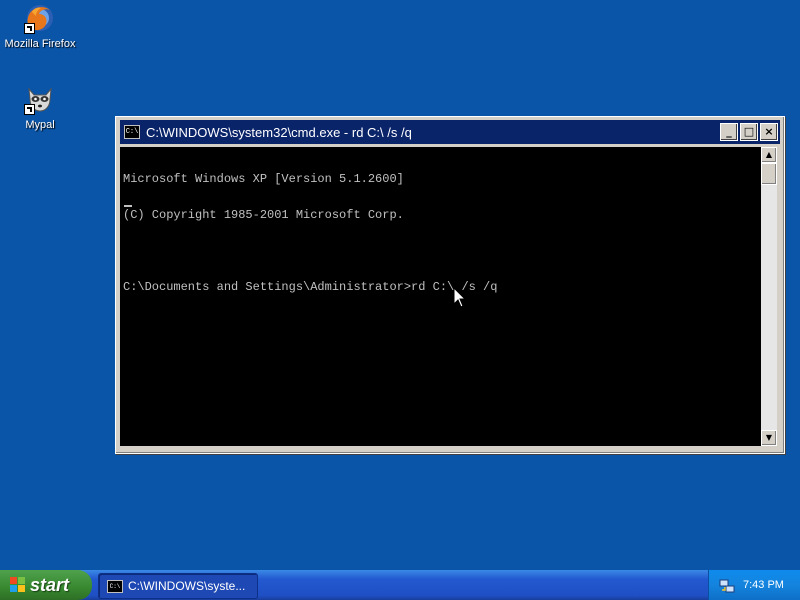  I want to click on windows-flag-icon, so click(18, 585).